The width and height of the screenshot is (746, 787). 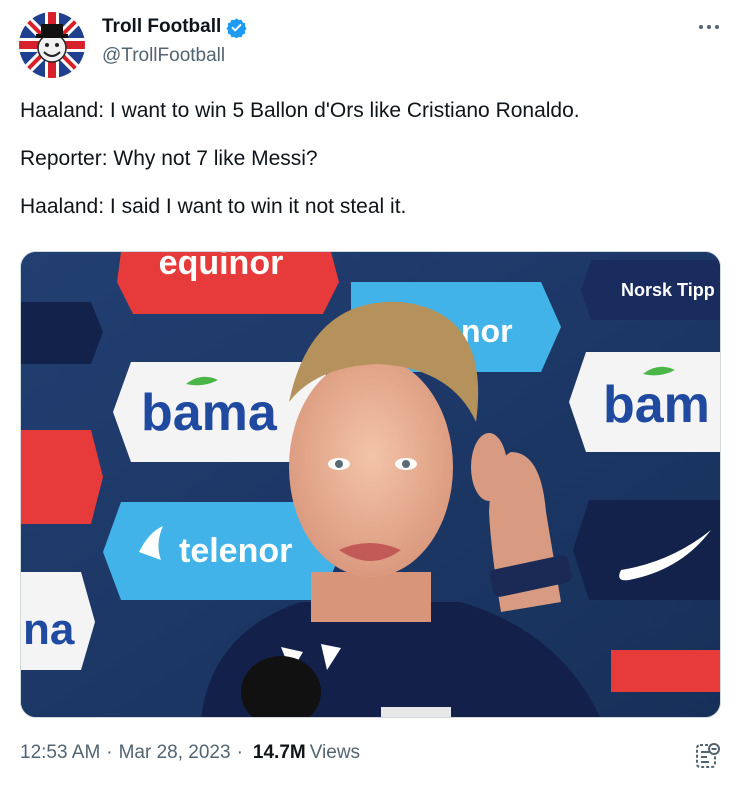 What do you see at coordinates (221, 267) in the screenshot?
I see `sponsor-equinor: equinor` at bounding box center [221, 267].